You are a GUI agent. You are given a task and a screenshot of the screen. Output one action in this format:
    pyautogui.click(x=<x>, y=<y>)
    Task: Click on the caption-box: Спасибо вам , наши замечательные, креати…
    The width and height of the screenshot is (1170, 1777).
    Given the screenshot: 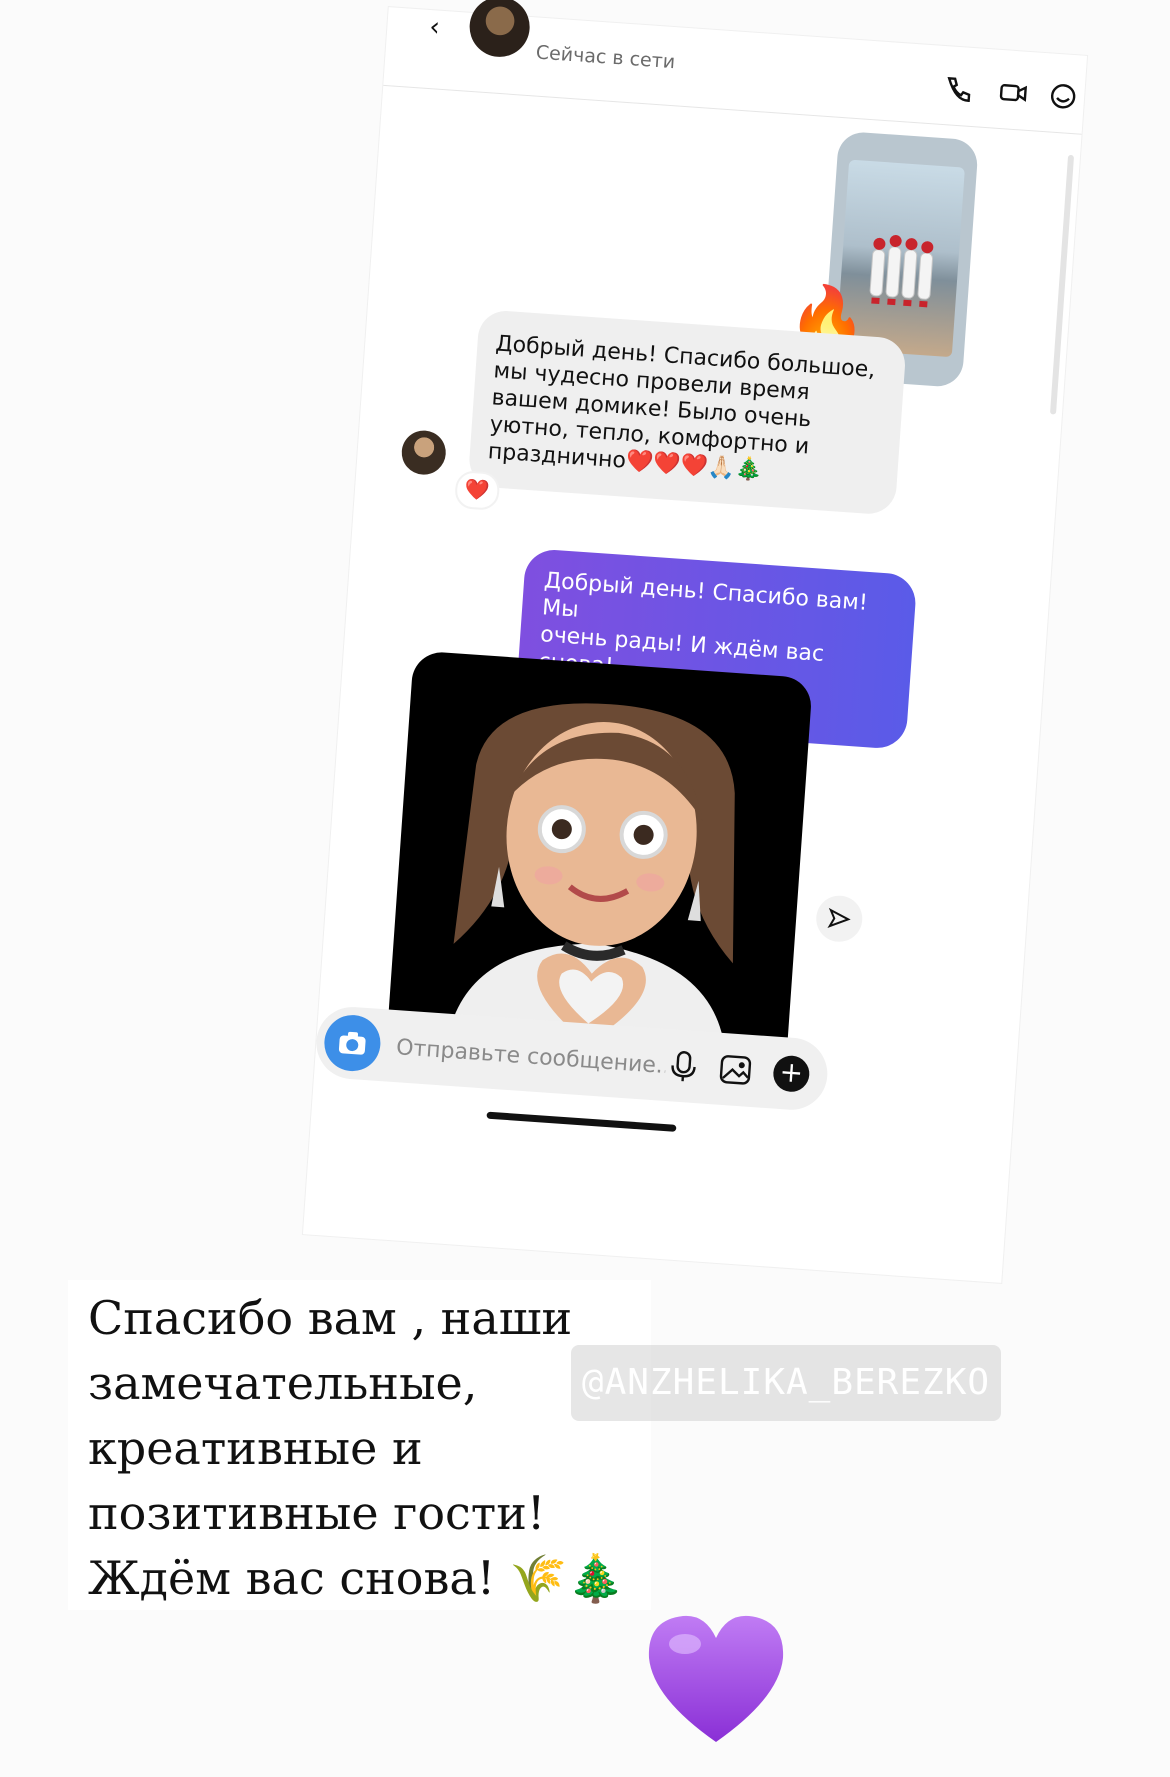 What is the action you would take?
    pyautogui.click(x=359, y=1445)
    